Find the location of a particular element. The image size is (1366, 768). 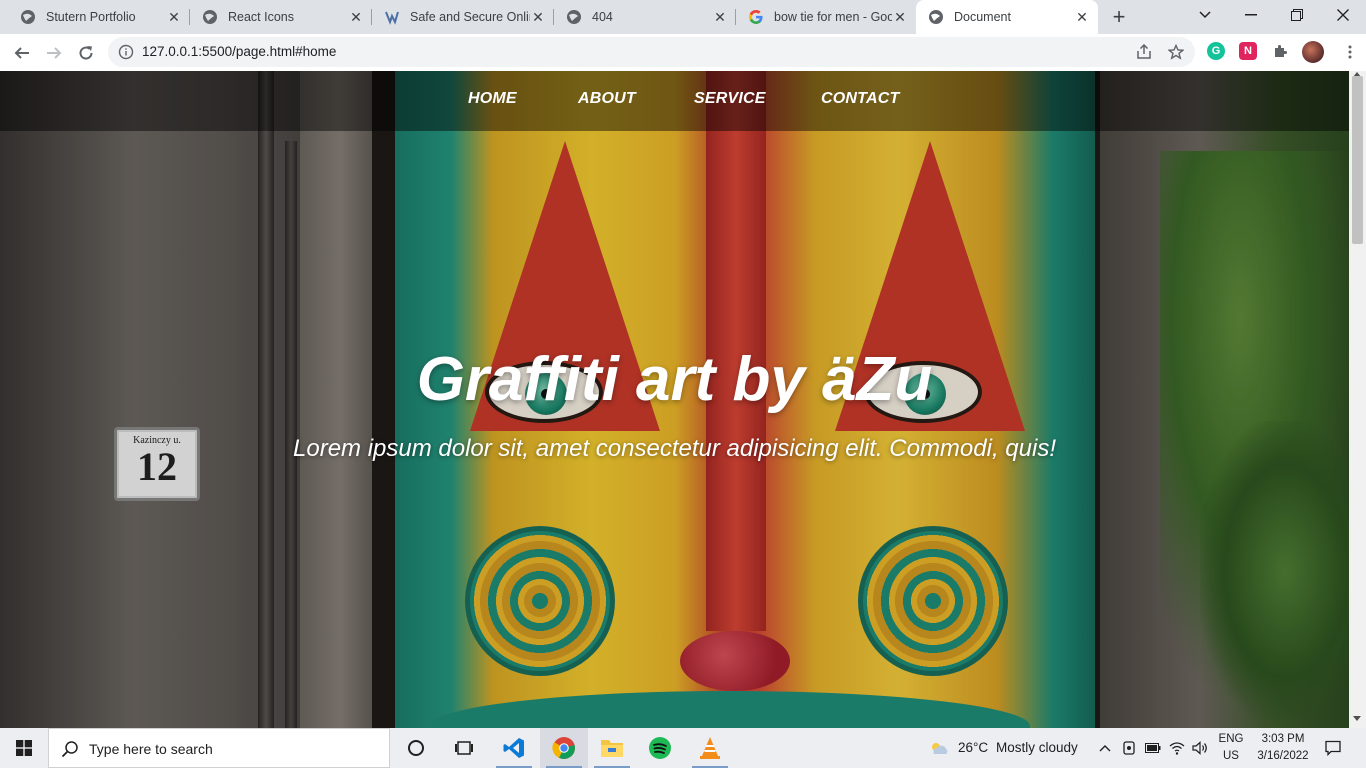

tab-title: Safe and Secure Onlin is located at coordinates (470, 17).